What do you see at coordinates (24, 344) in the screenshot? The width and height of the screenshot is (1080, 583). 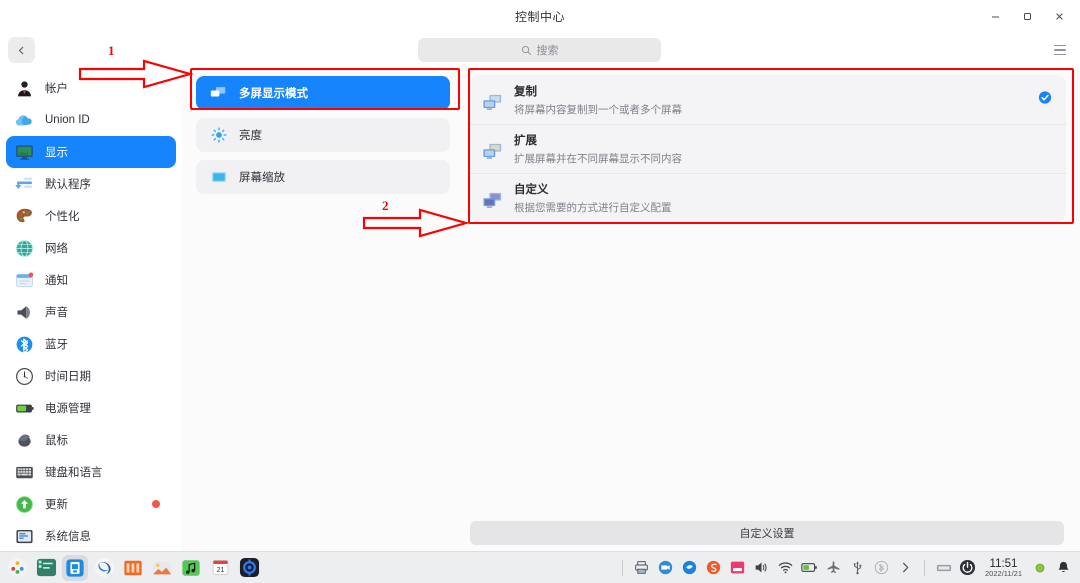 I see `bluetooth-icon` at bounding box center [24, 344].